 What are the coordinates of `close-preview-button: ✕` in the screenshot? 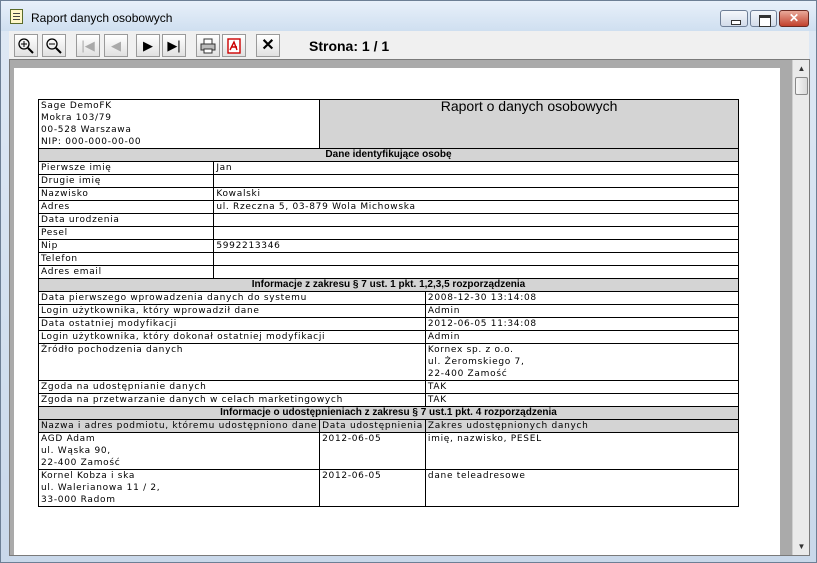 It's located at (268, 45).